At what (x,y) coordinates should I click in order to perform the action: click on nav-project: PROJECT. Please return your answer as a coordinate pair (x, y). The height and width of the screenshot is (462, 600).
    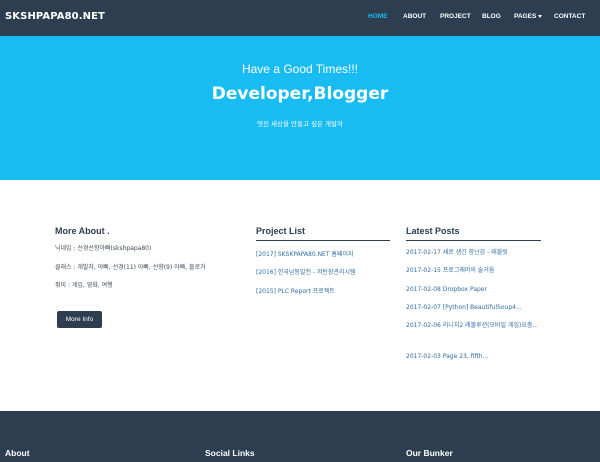
    Looking at the image, I should click on (455, 16).